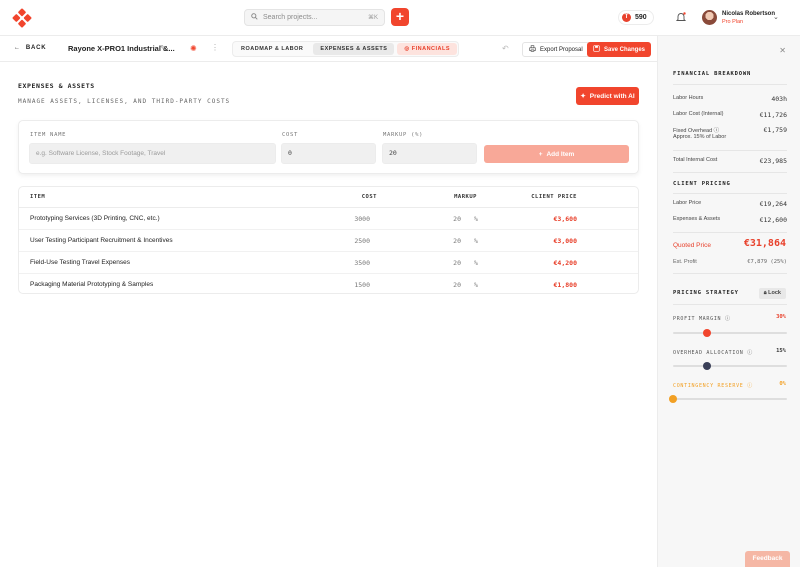 This screenshot has height=567, width=800. I want to click on lock-button: 🔒︎ Lock, so click(772, 293).